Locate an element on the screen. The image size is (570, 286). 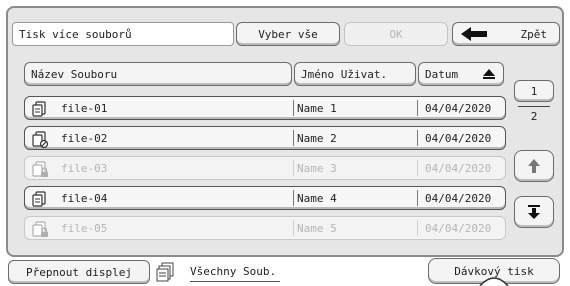
select-all-button: Vyber vše is located at coordinates (288, 34).